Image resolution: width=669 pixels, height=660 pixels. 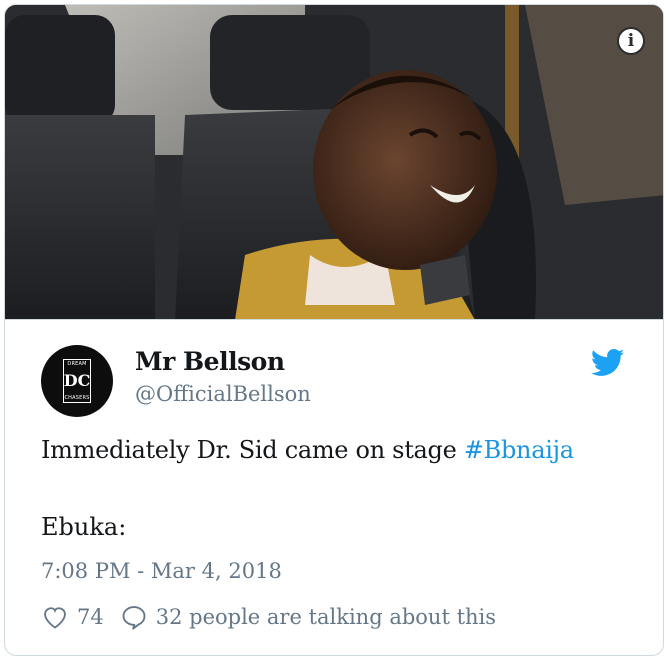 What do you see at coordinates (84, 527) in the screenshot?
I see `tweet-text-line-2: Ebuka:` at bounding box center [84, 527].